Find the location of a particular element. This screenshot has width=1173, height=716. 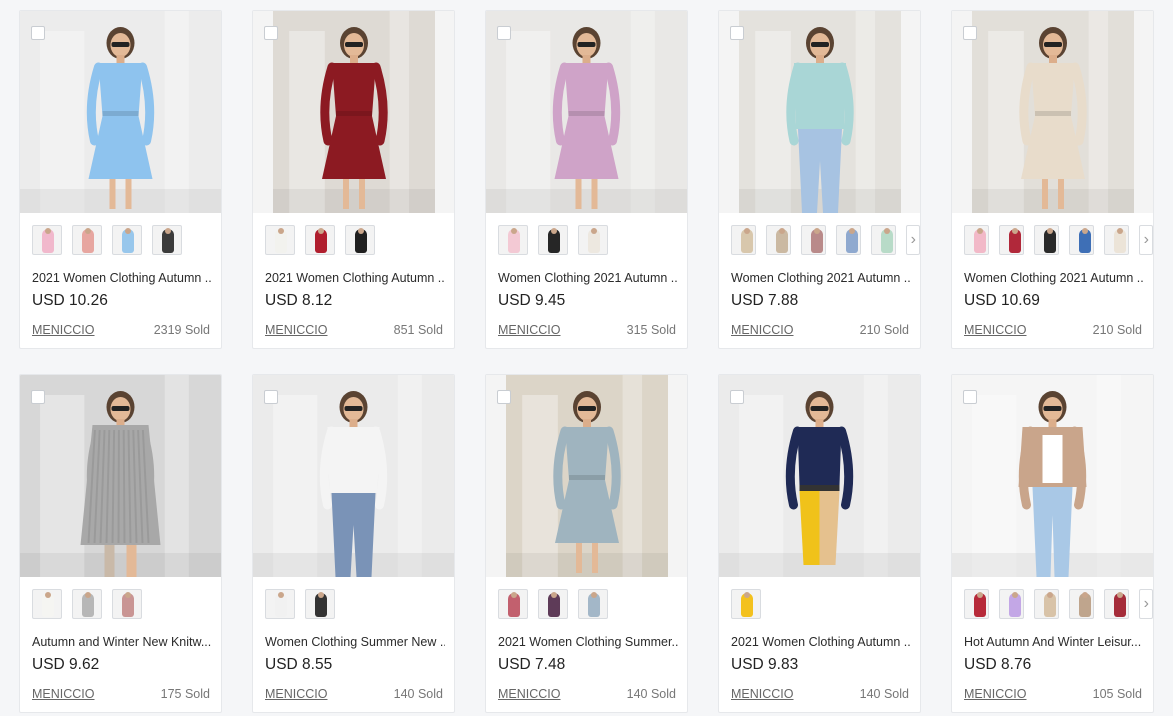

product-price: USD 9.62 is located at coordinates (66, 664).